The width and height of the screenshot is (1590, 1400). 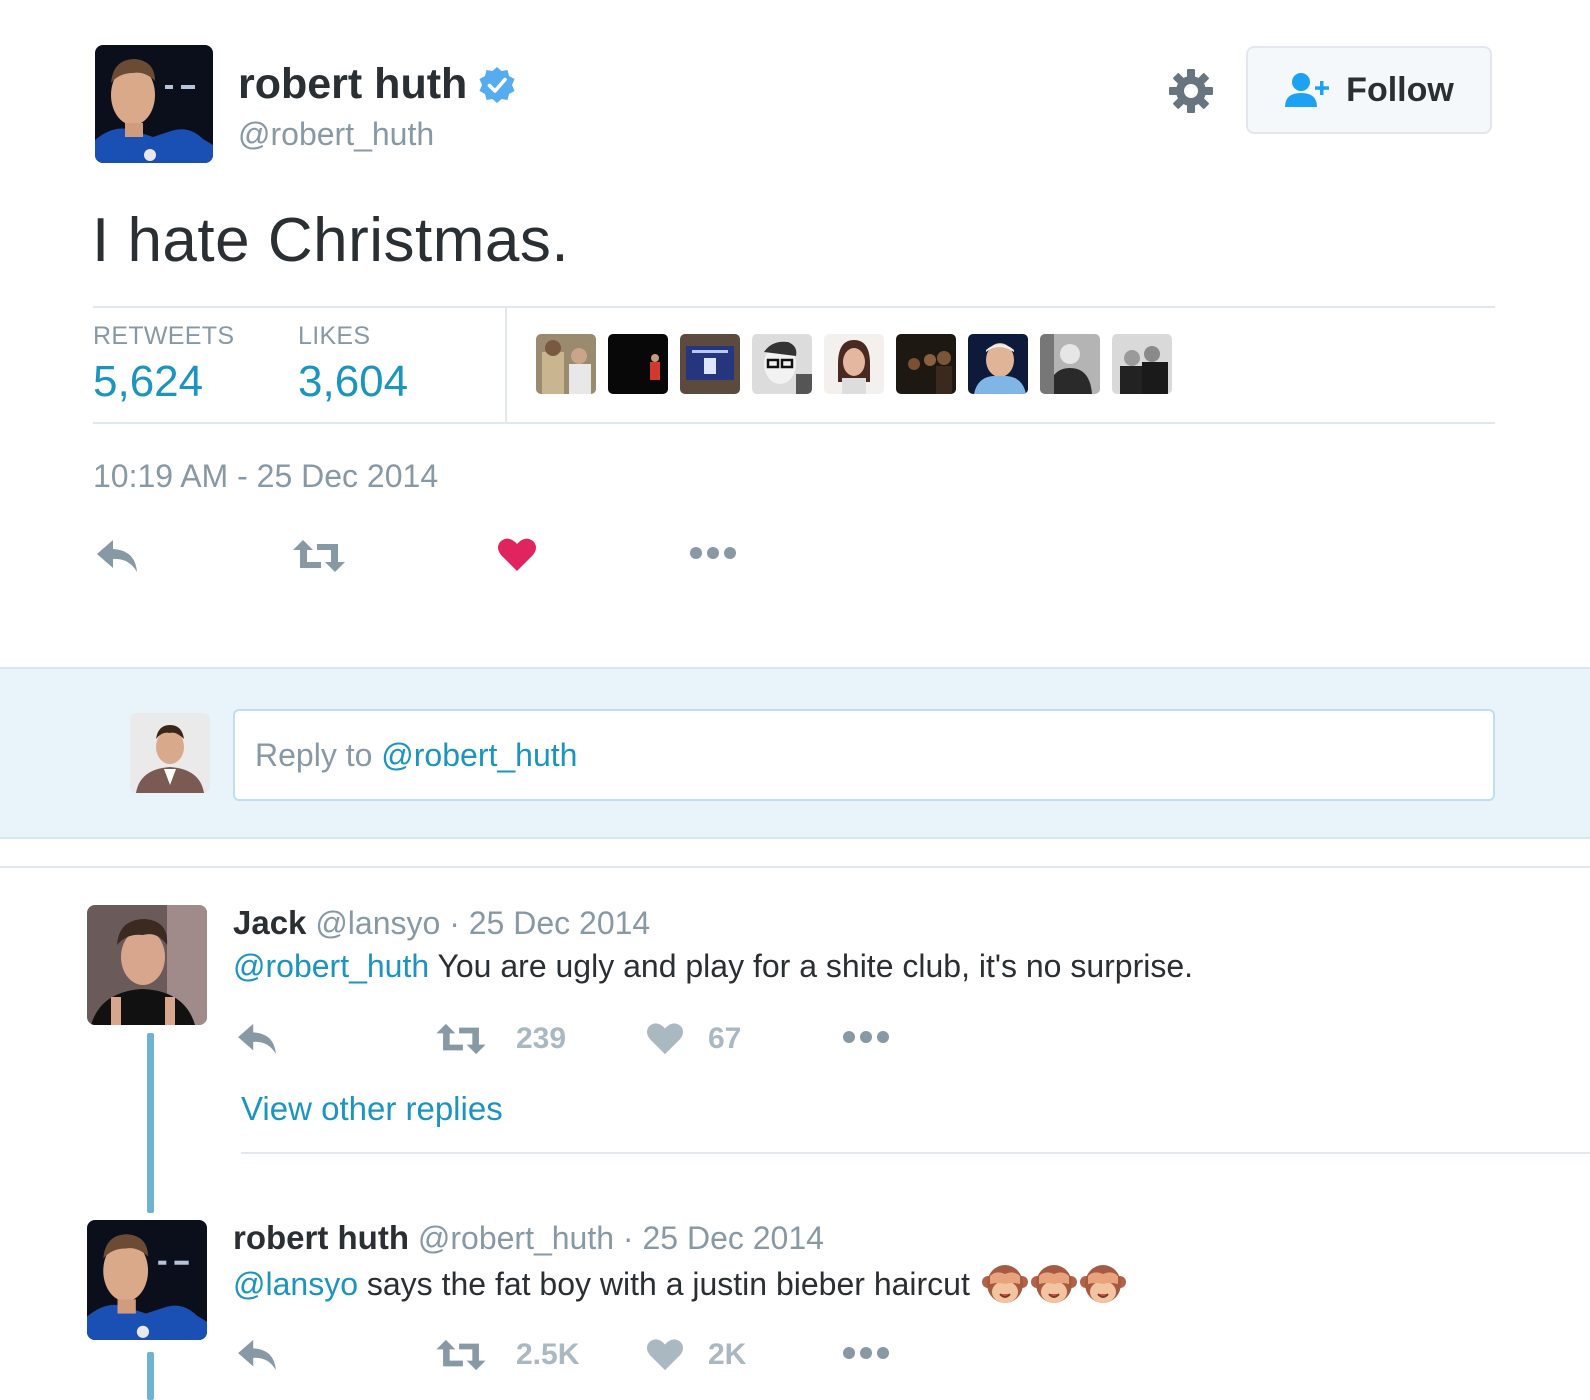 What do you see at coordinates (497, 85) in the screenshot?
I see `verified-badge-icon` at bounding box center [497, 85].